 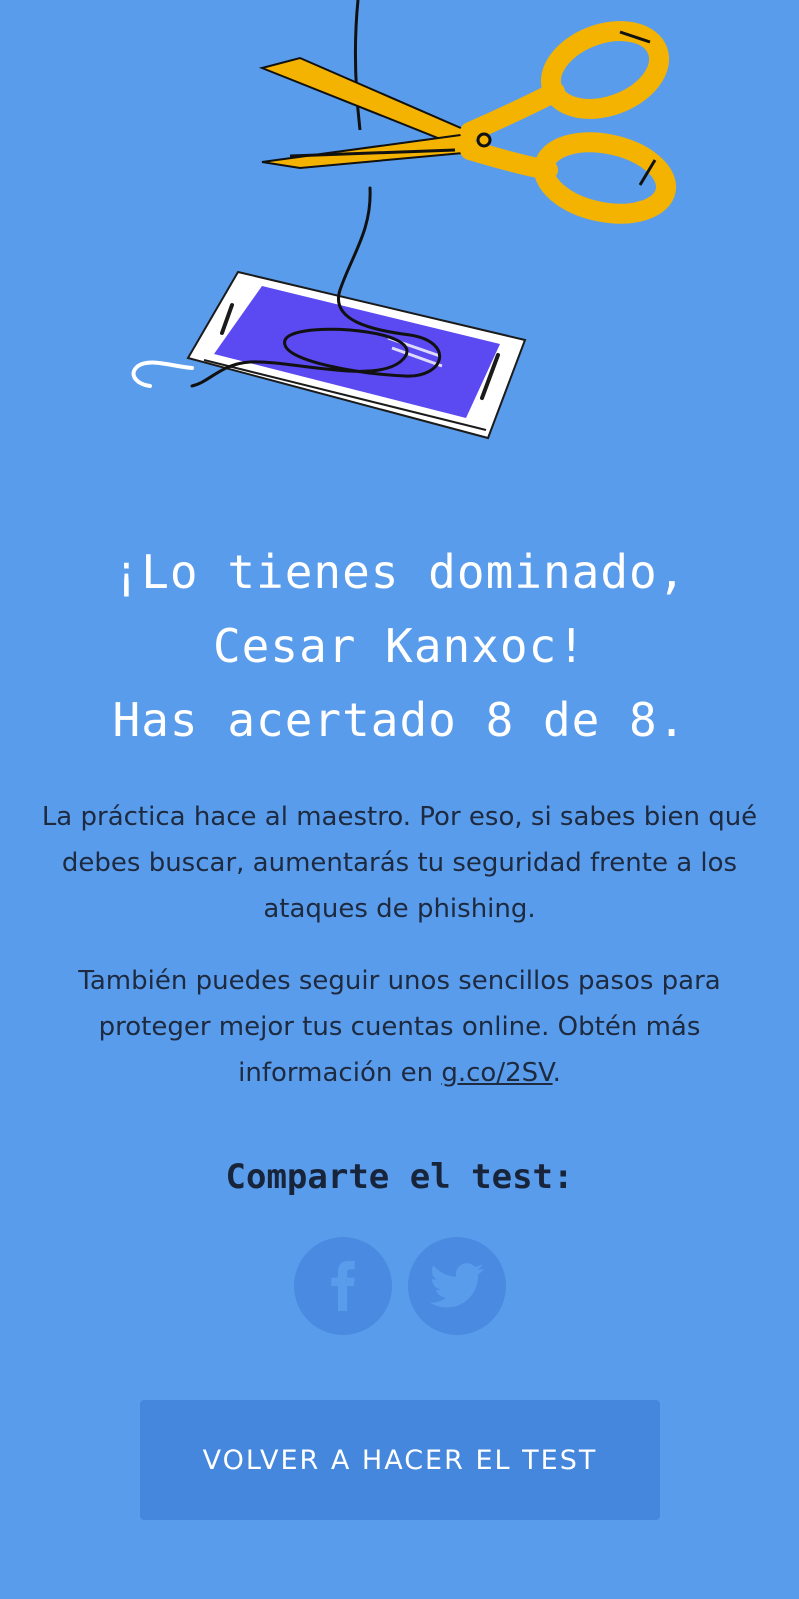 I want to click on share-title: Comparte el test:, so click(x=399, y=1177).